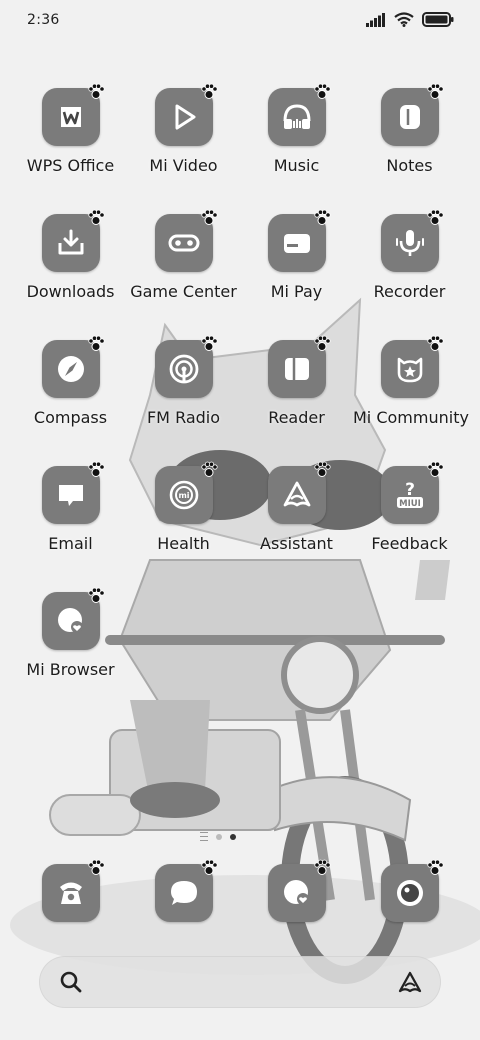 The image size is (480, 1040). I want to click on app-label: Mi Community, so click(411, 417).